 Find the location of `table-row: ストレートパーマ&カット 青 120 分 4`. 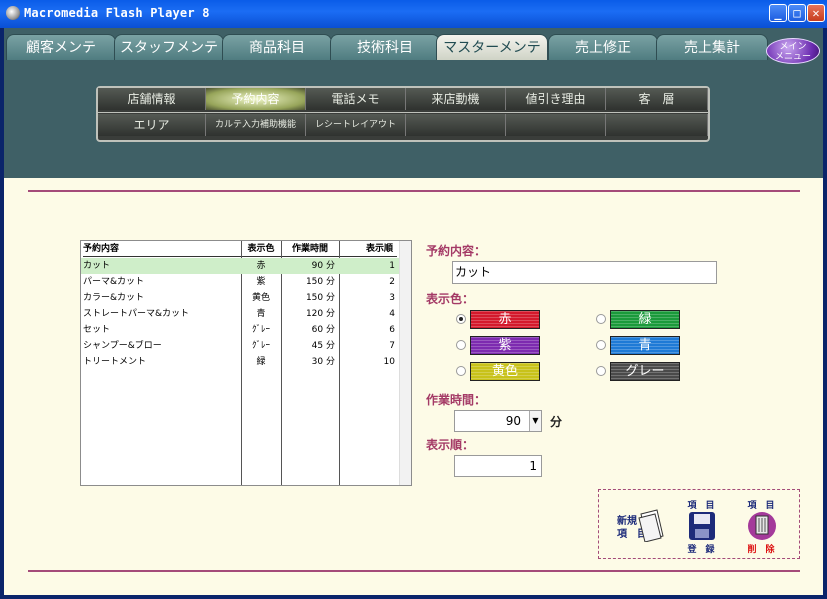

table-row: ストレートパーマ&カット 青 120 分 4 is located at coordinates (240, 314).